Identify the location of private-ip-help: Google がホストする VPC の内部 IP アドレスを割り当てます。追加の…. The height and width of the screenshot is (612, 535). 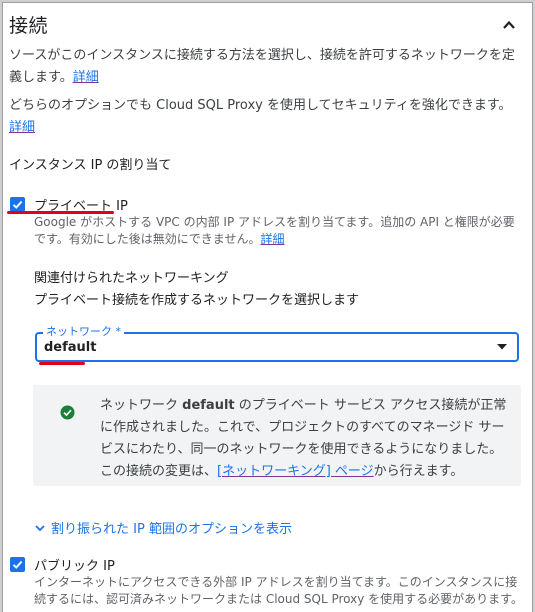
(279, 231).